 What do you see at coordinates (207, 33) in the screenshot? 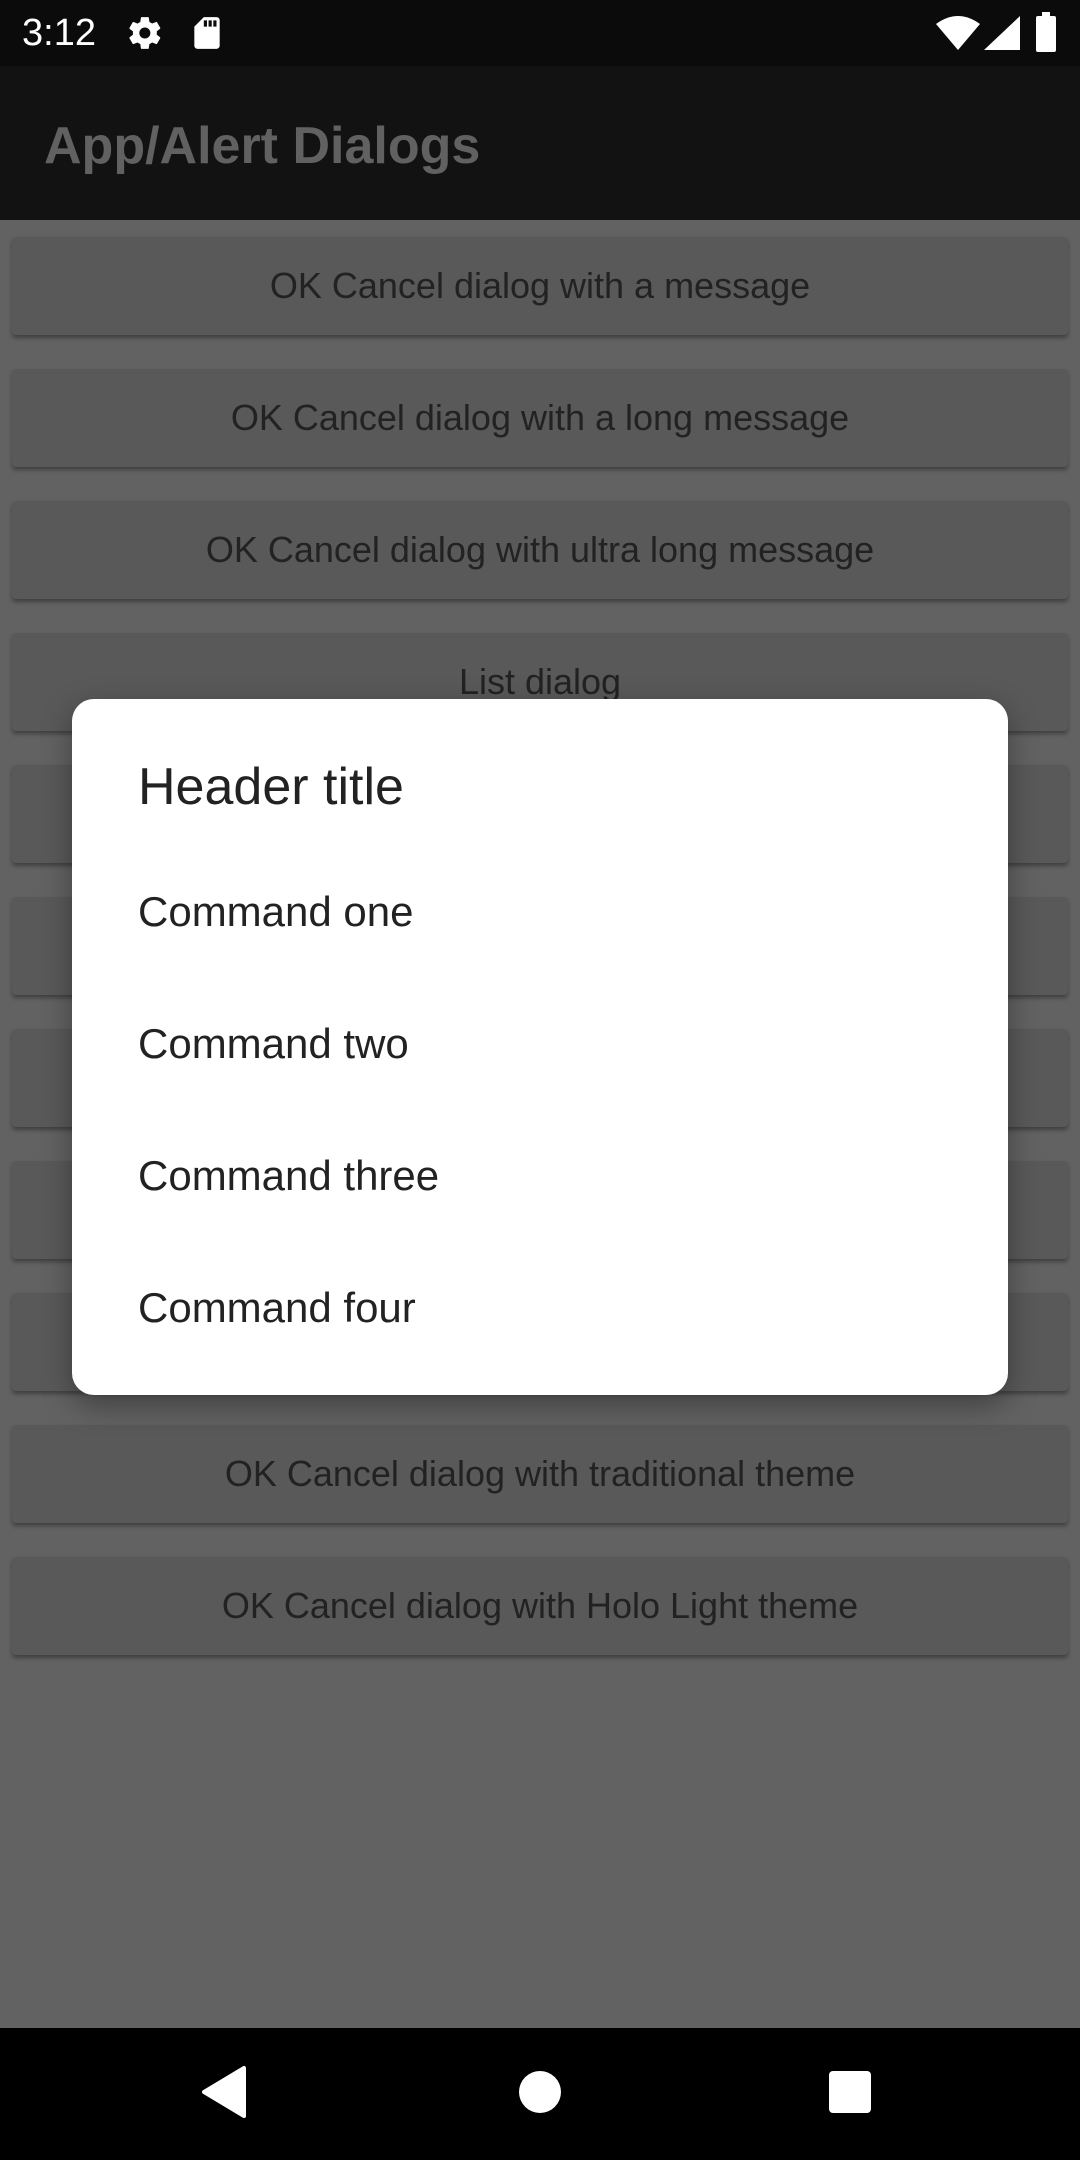
I see `sd-card-icon` at bounding box center [207, 33].